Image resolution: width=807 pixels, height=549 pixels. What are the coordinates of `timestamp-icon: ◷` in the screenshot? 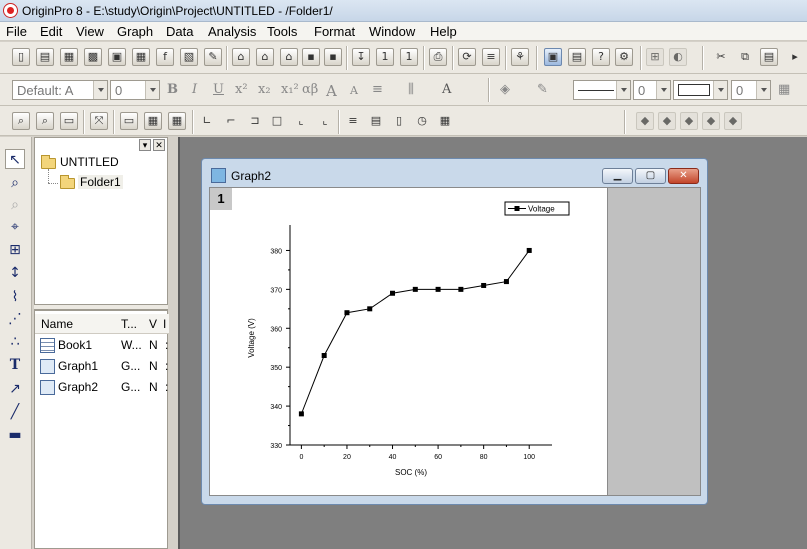 It's located at (422, 121).